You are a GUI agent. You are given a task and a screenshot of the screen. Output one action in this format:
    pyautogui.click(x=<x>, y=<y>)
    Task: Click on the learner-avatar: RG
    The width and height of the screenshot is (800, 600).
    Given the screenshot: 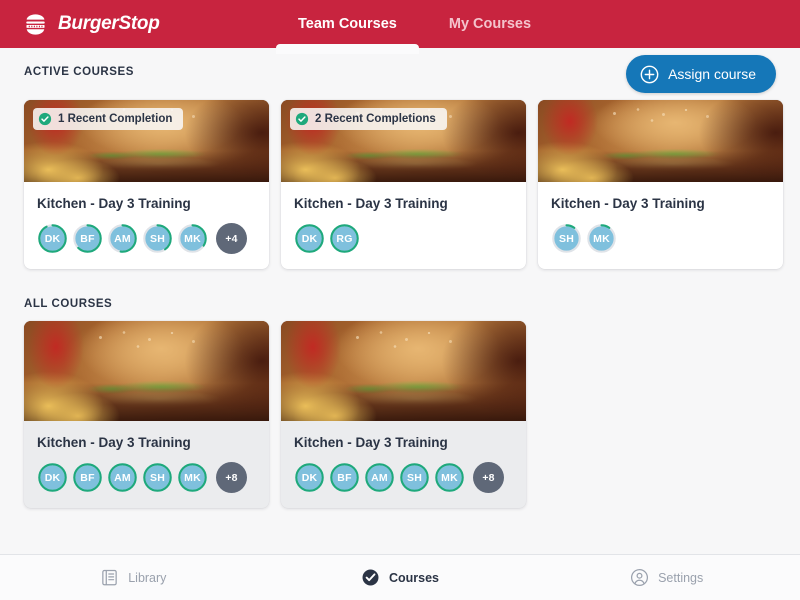 What is the action you would take?
    pyautogui.click(x=344, y=238)
    